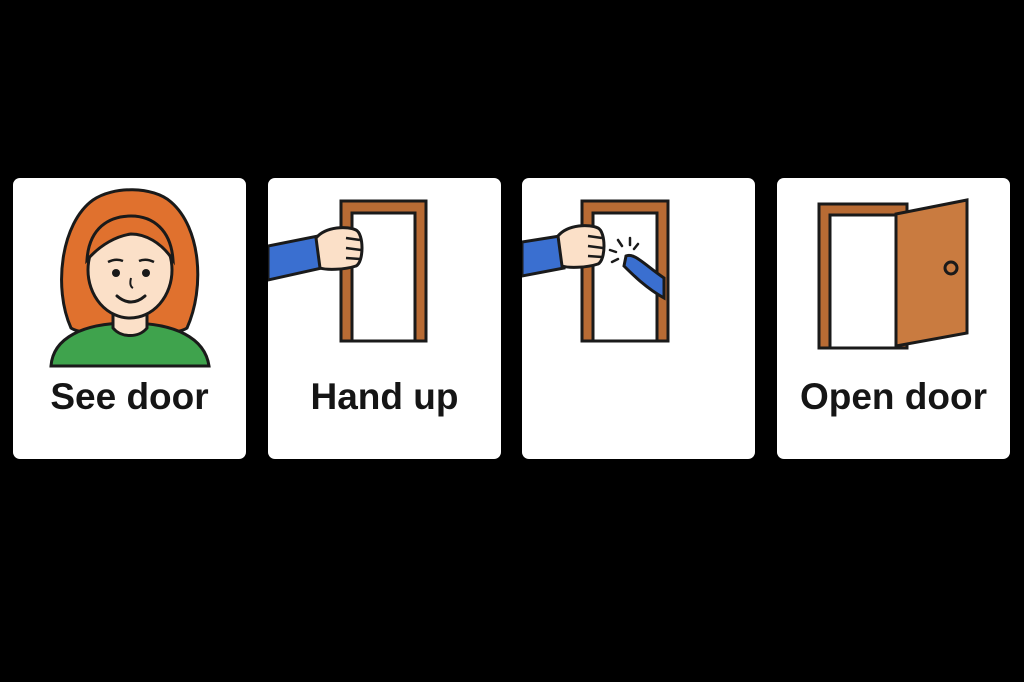 Image resolution: width=1024 pixels, height=682 pixels. I want to click on card-hand-up: Hand up, so click(384, 318).